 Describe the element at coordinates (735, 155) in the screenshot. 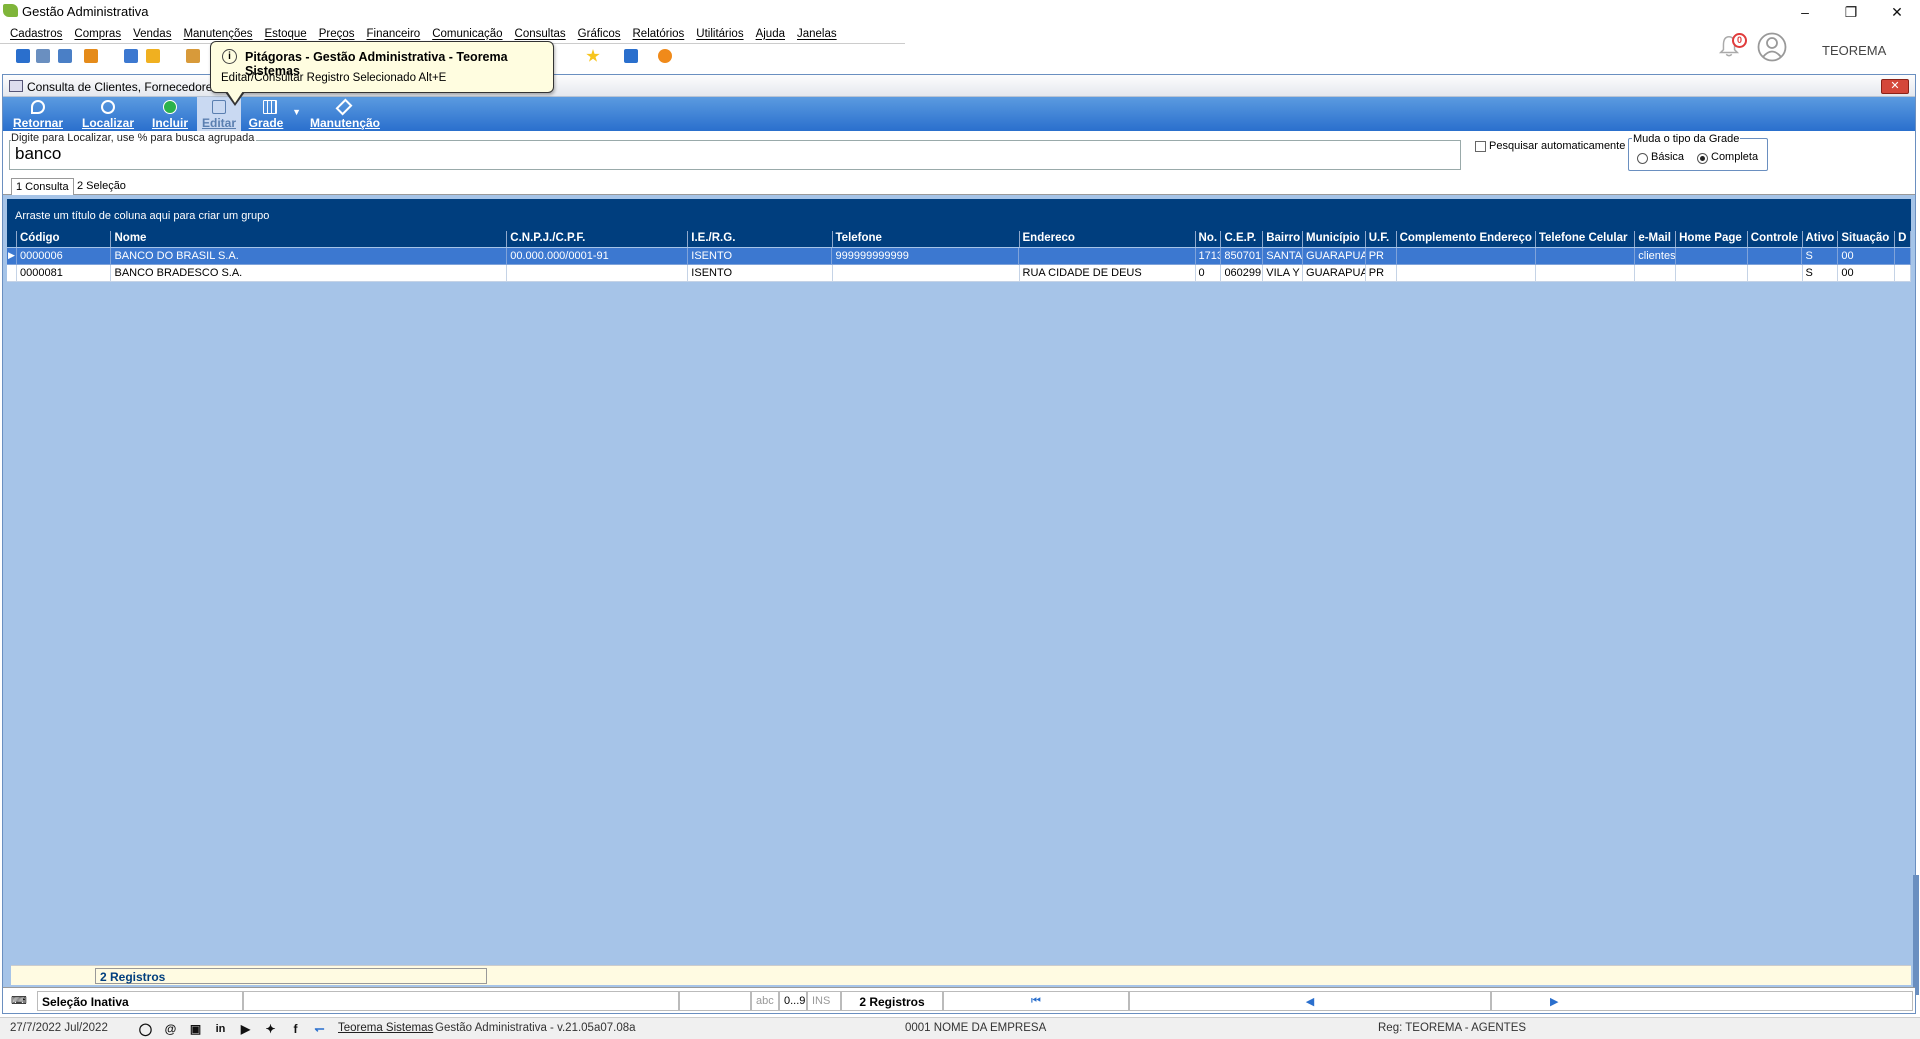

I see `search-input: banco` at that location.